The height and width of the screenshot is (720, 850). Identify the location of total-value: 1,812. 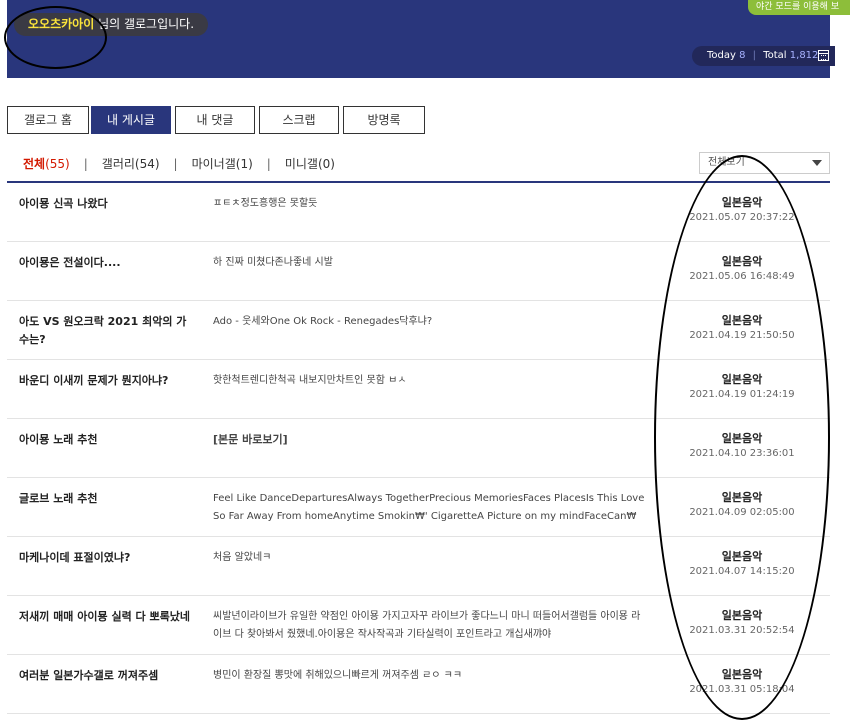
(804, 55).